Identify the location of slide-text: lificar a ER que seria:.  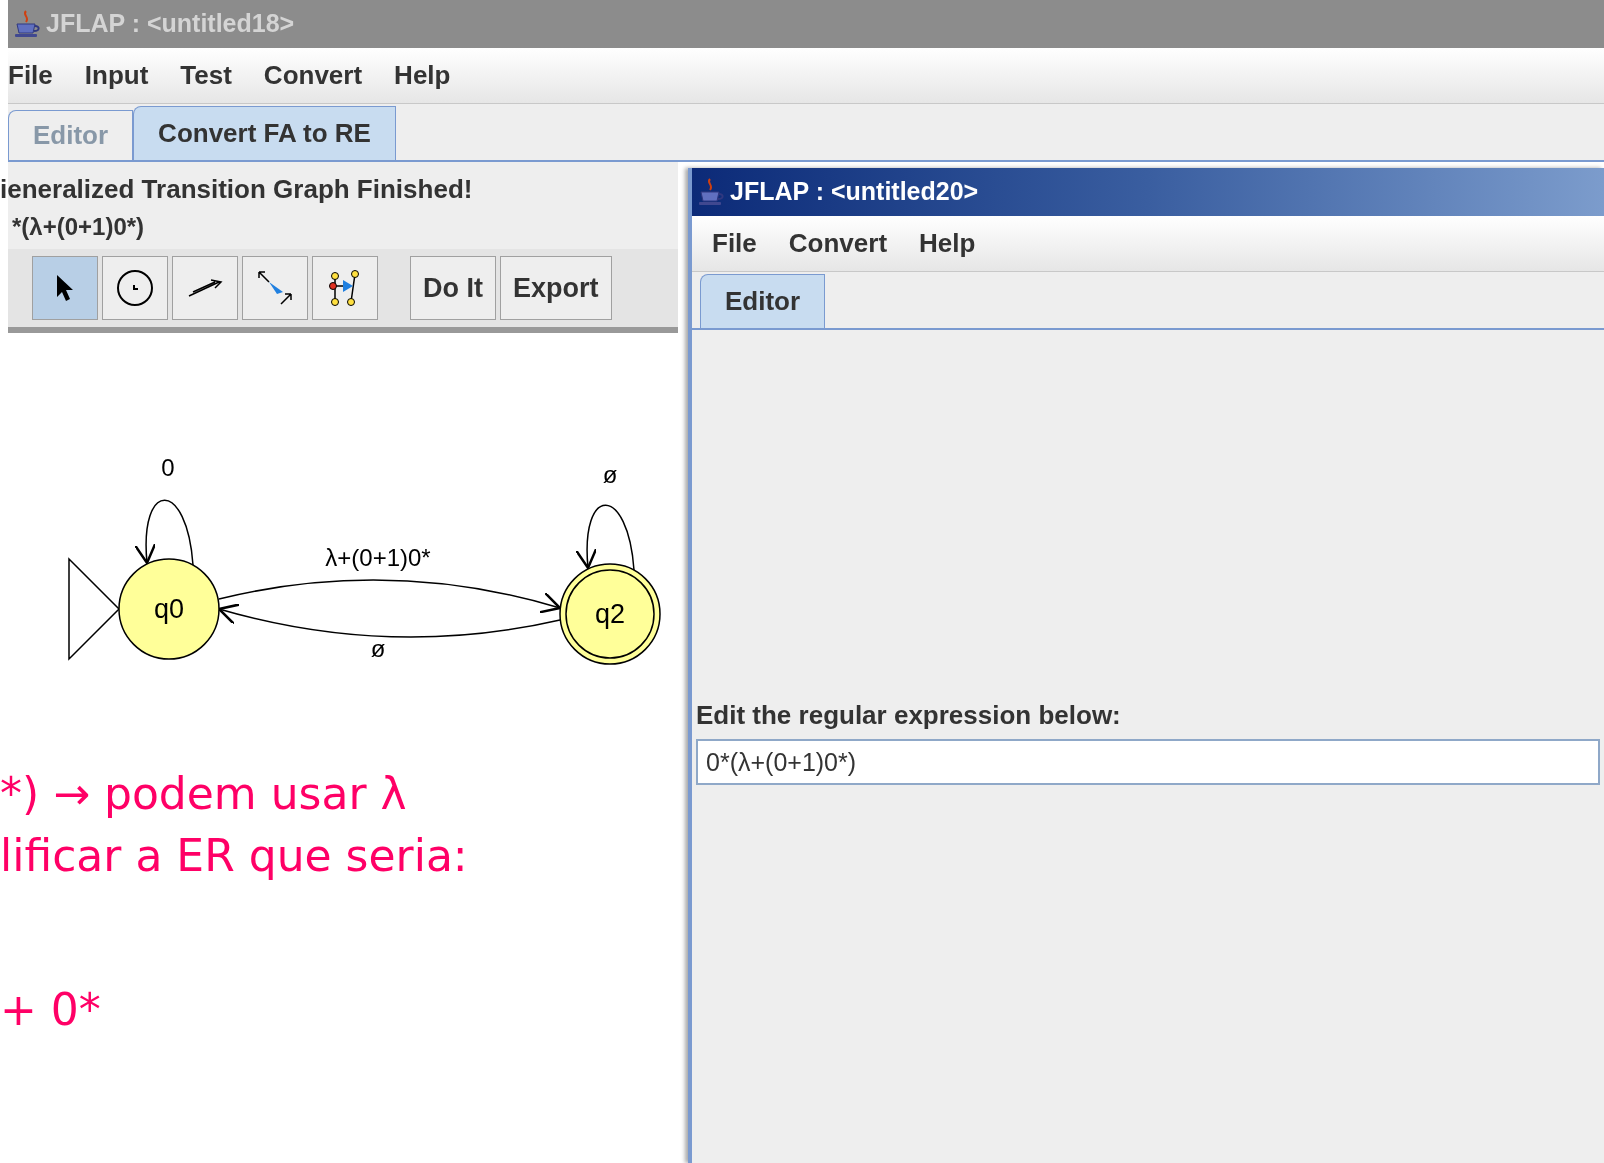
(234, 856).